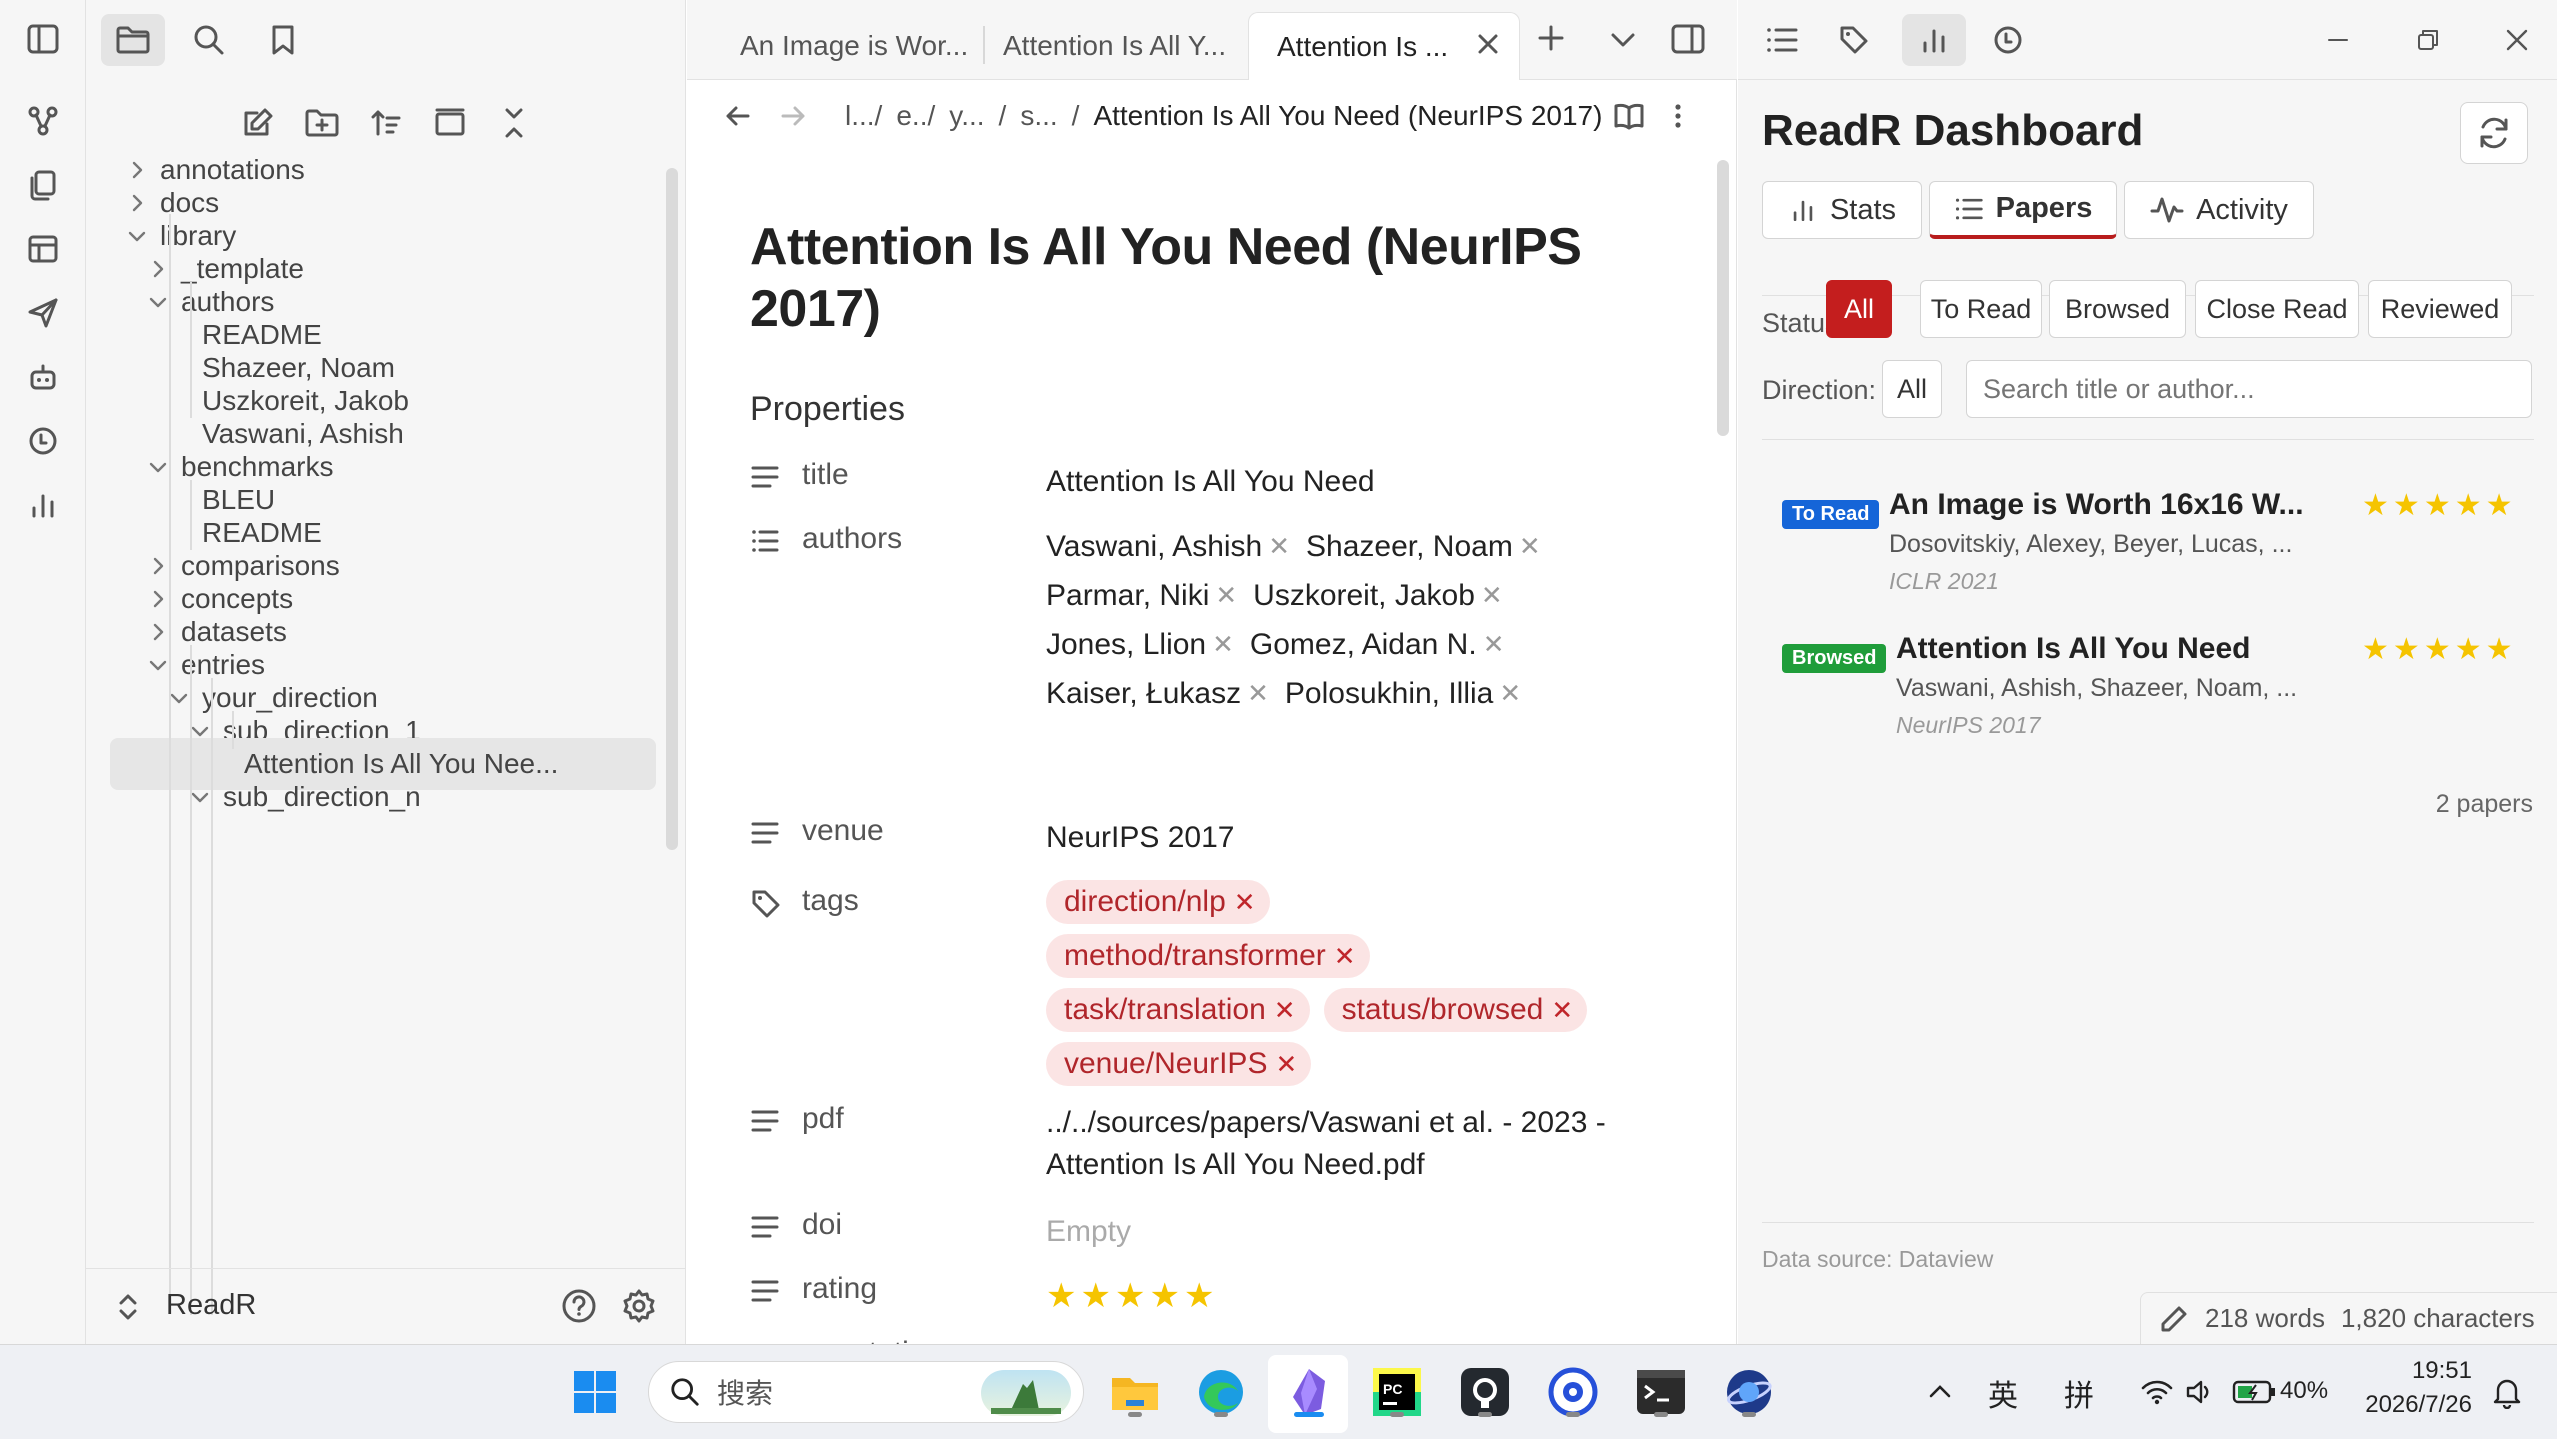 The image size is (2557, 1439). I want to click on property-key: annotation, so click(872, 1340).